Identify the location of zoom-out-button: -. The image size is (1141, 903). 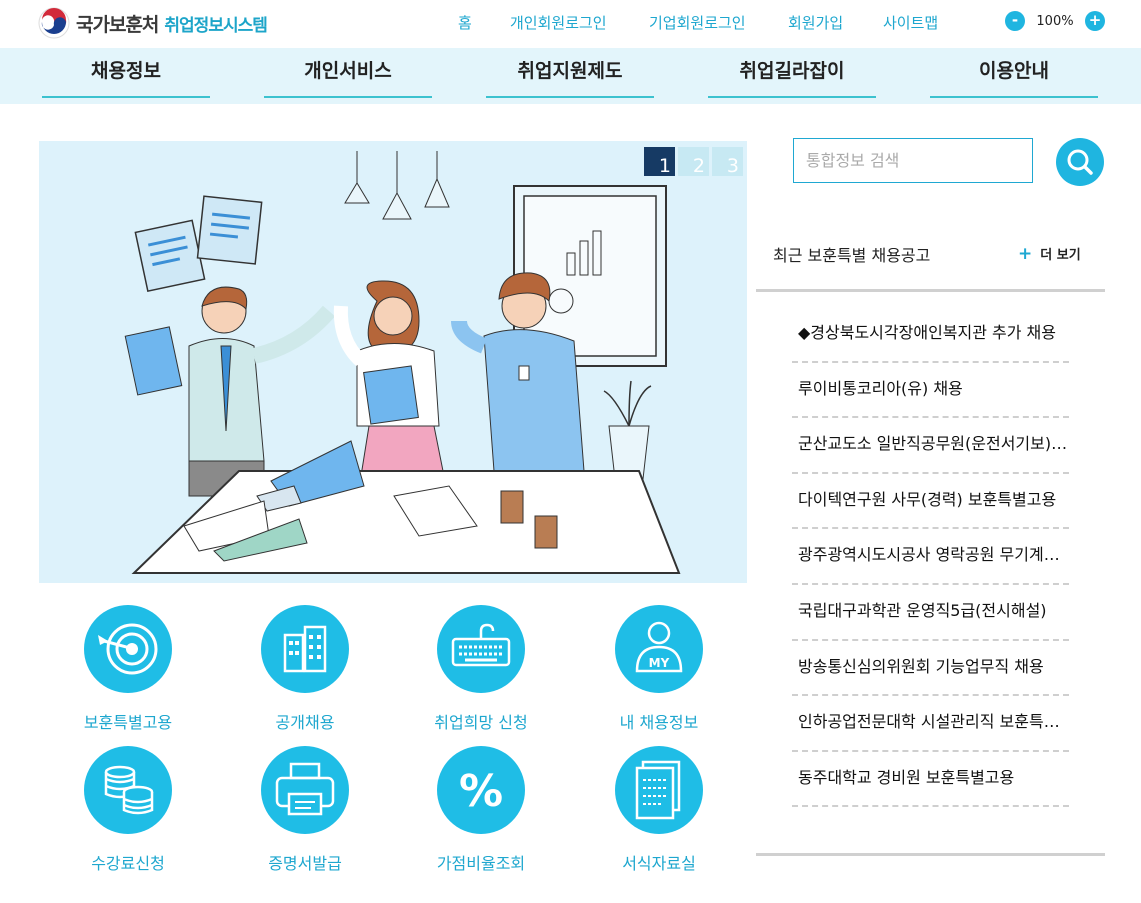
(1015, 21).